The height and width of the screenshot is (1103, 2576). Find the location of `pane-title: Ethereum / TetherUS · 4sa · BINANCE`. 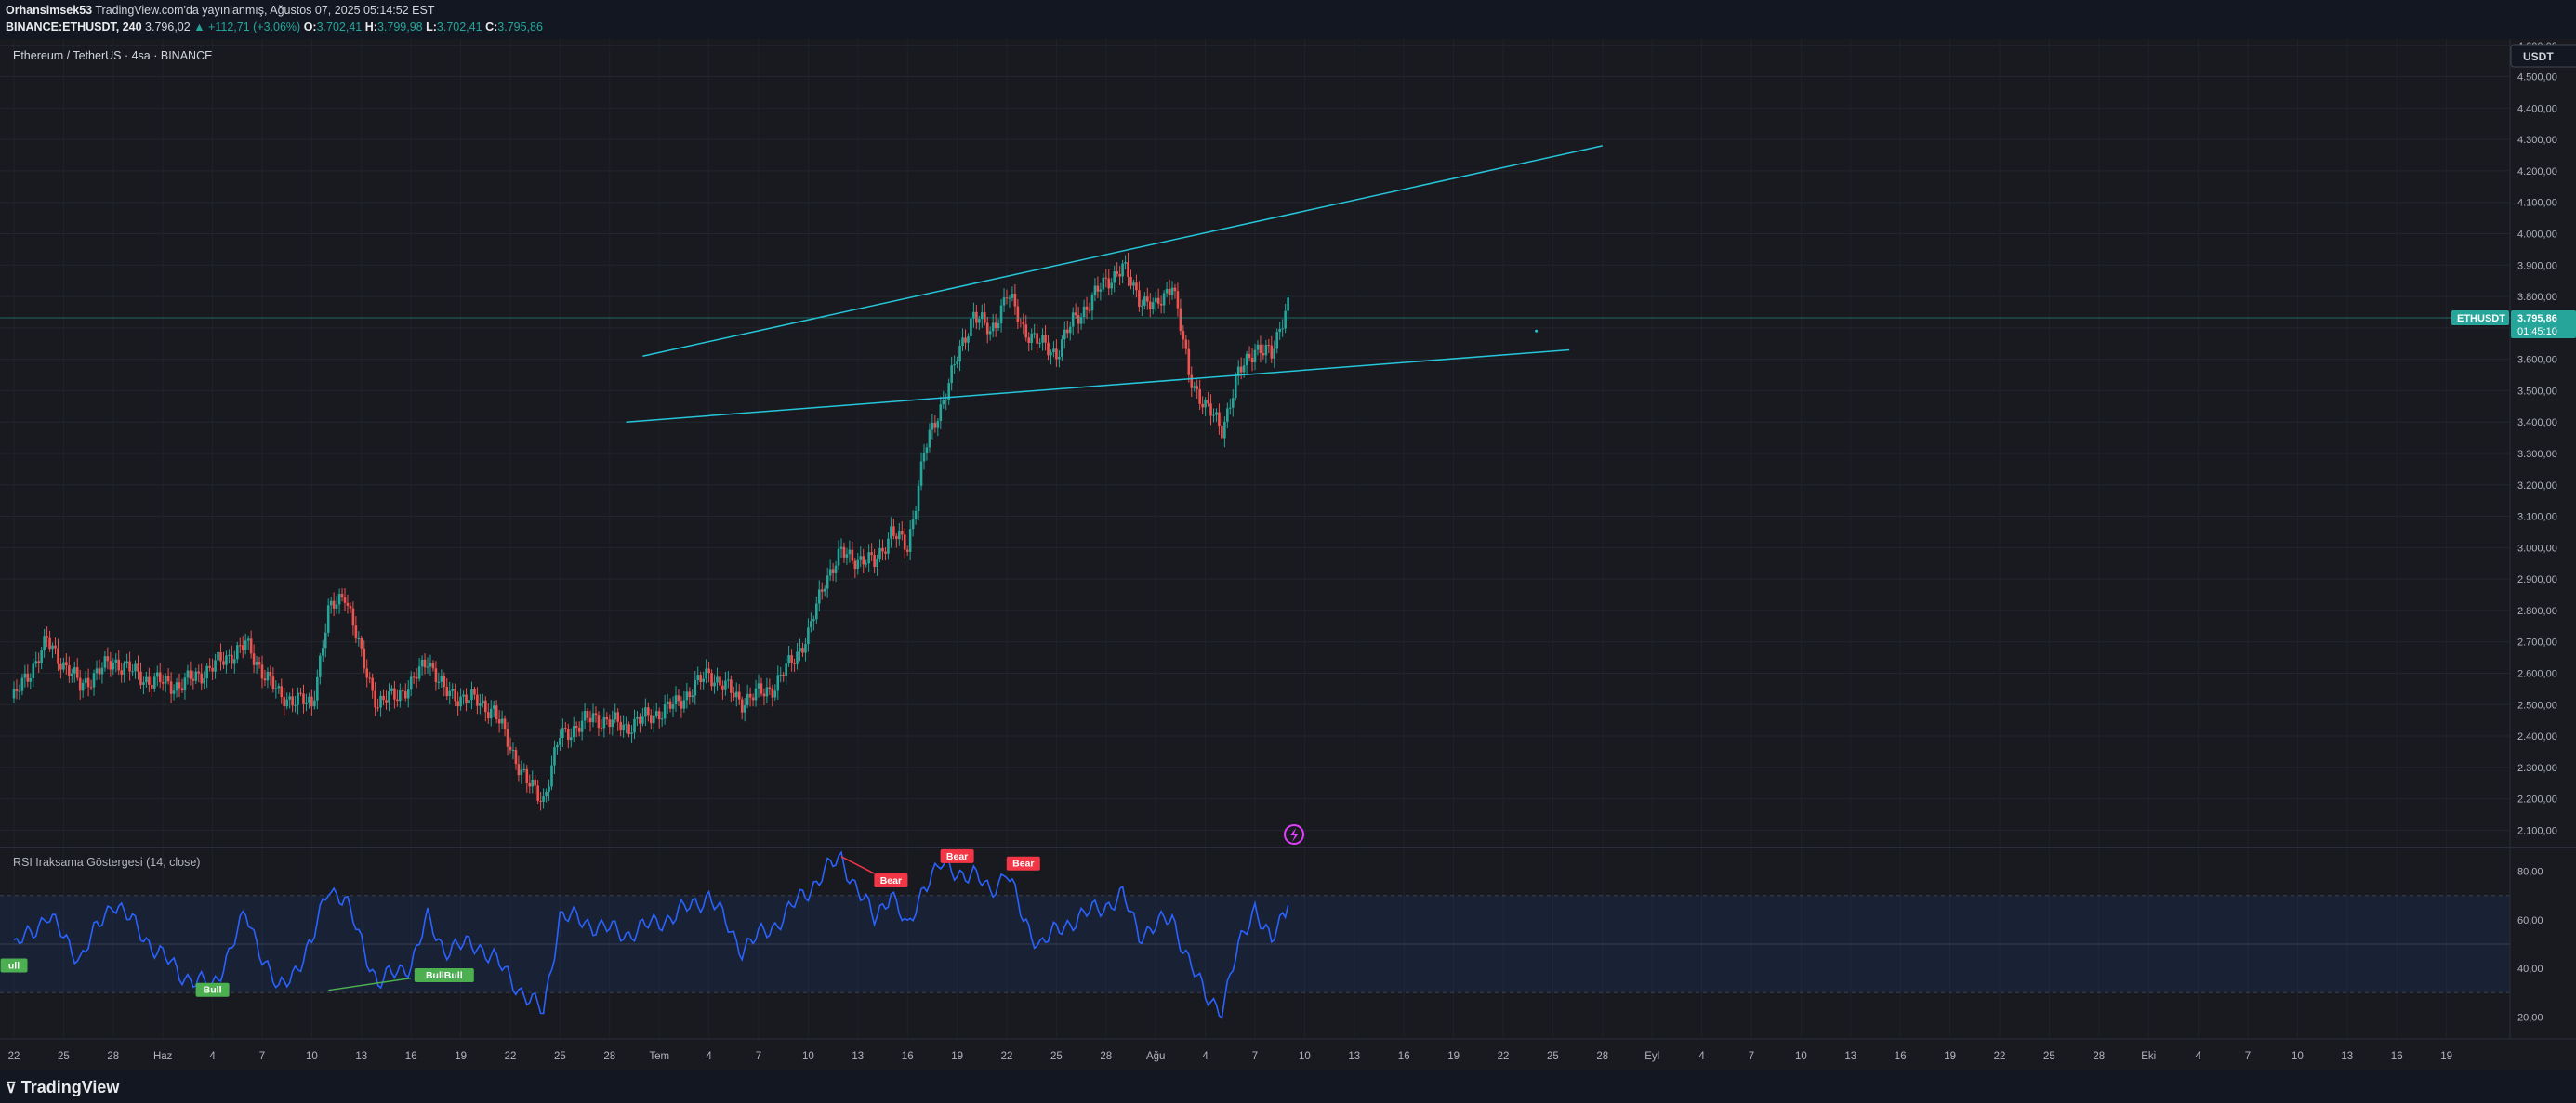

pane-title: Ethereum / TetherUS · 4sa · BINANCE is located at coordinates (112, 55).